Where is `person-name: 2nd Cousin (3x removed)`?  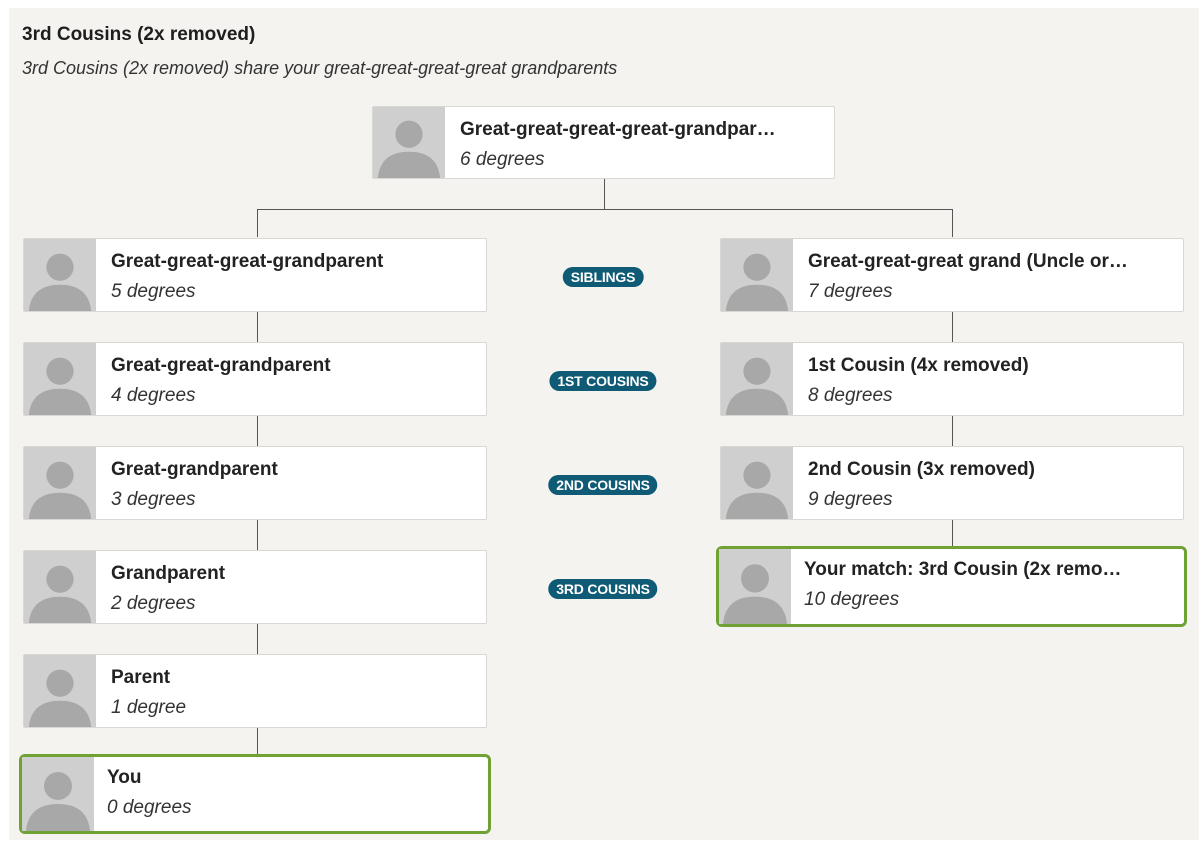
person-name: 2nd Cousin (3x removed) is located at coordinates (921, 469).